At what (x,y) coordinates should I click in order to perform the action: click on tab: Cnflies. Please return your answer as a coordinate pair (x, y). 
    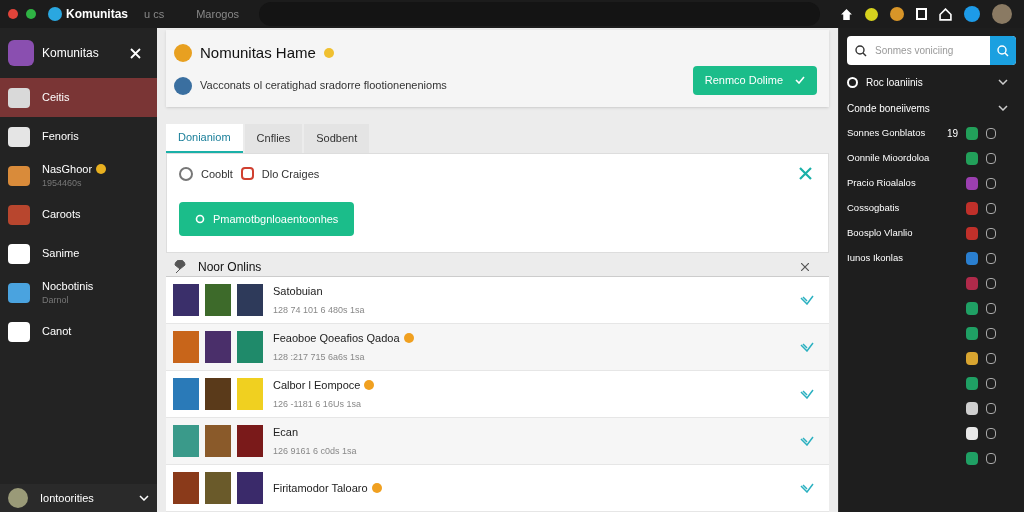
    Looking at the image, I should click on (273, 138).